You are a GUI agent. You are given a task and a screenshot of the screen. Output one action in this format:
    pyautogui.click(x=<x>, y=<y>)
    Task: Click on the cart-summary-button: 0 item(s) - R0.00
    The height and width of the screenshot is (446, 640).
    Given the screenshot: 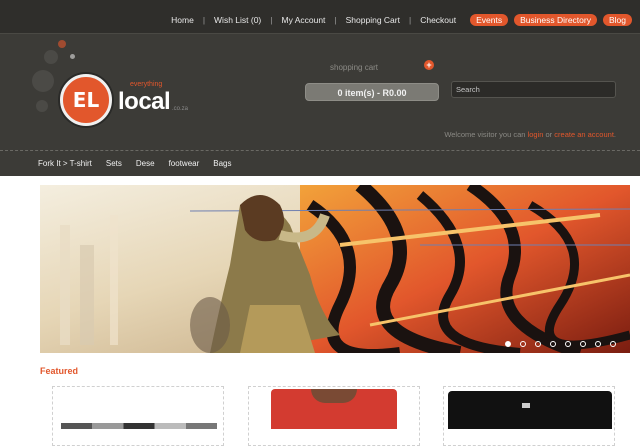 What is the action you would take?
    pyautogui.click(x=372, y=92)
    